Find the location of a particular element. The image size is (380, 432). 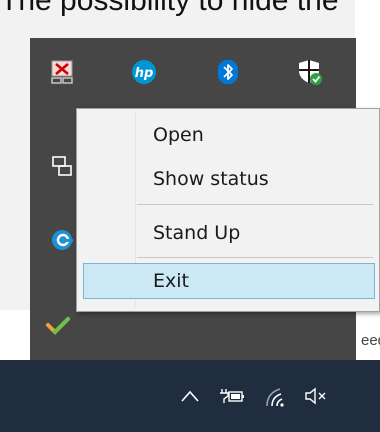

page-text-fragment: eed is located at coordinates (370, 340).